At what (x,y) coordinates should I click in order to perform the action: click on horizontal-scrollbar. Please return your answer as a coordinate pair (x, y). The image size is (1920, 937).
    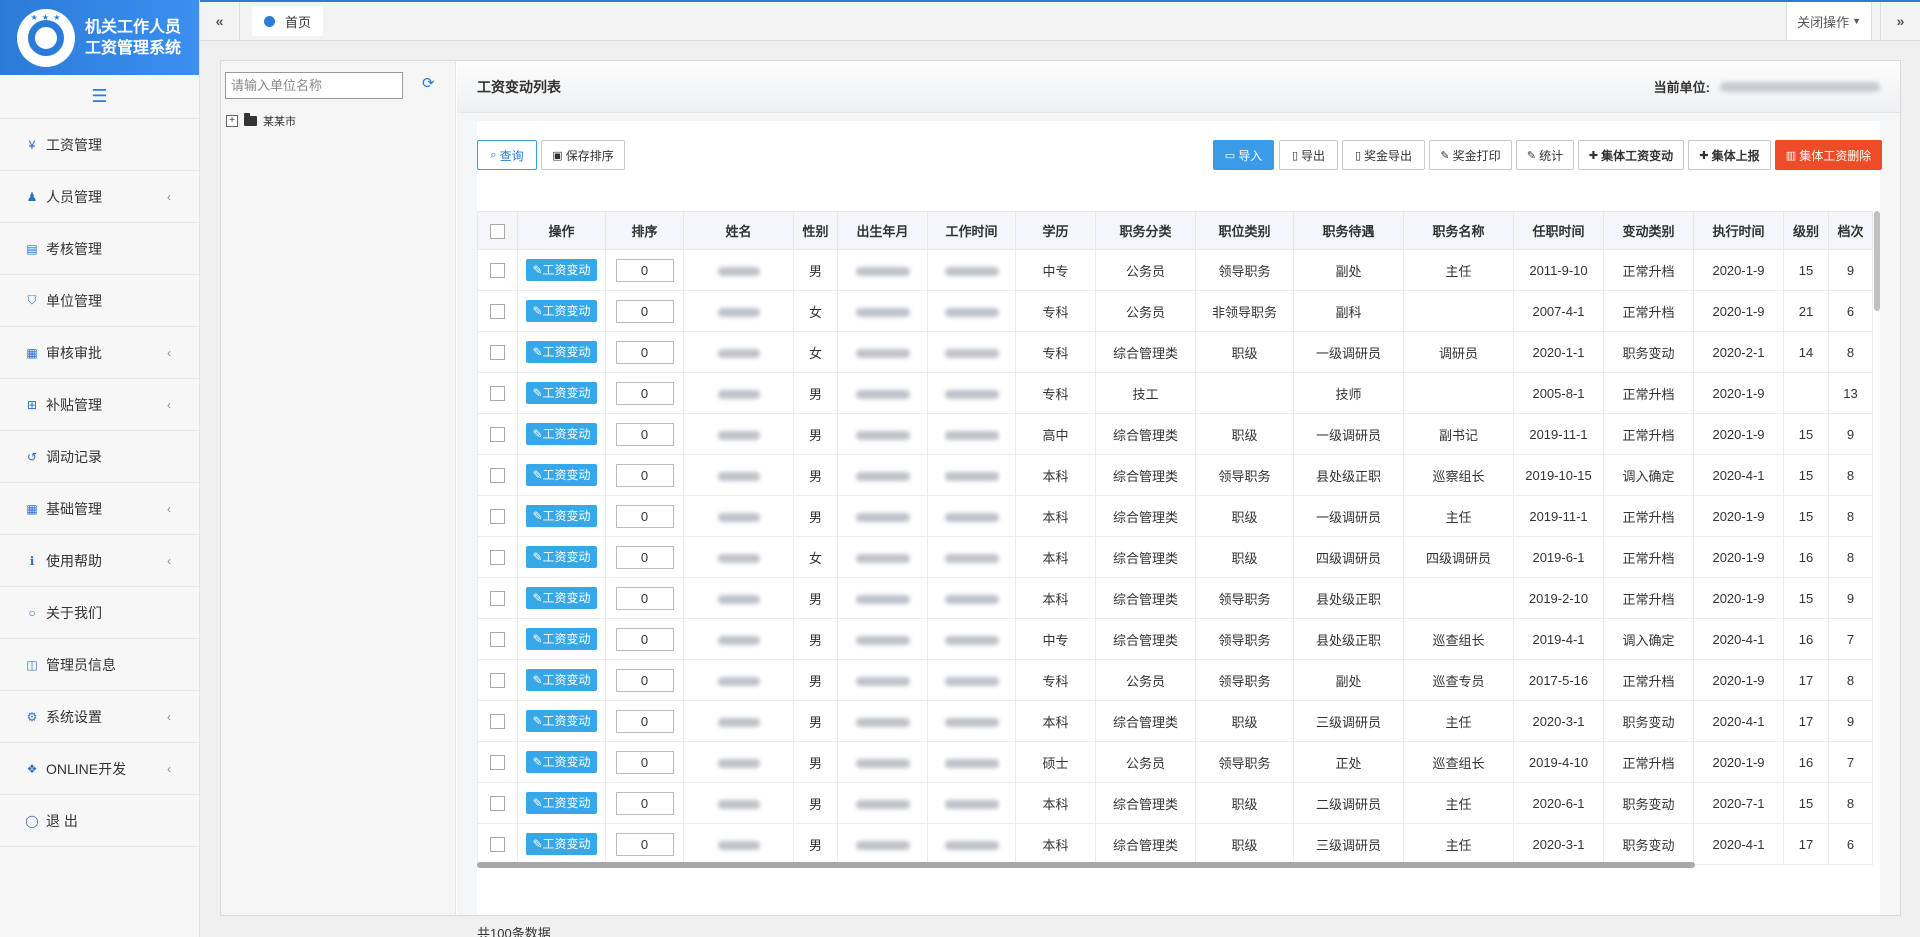
    Looking at the image, I should click on (1086, 865).